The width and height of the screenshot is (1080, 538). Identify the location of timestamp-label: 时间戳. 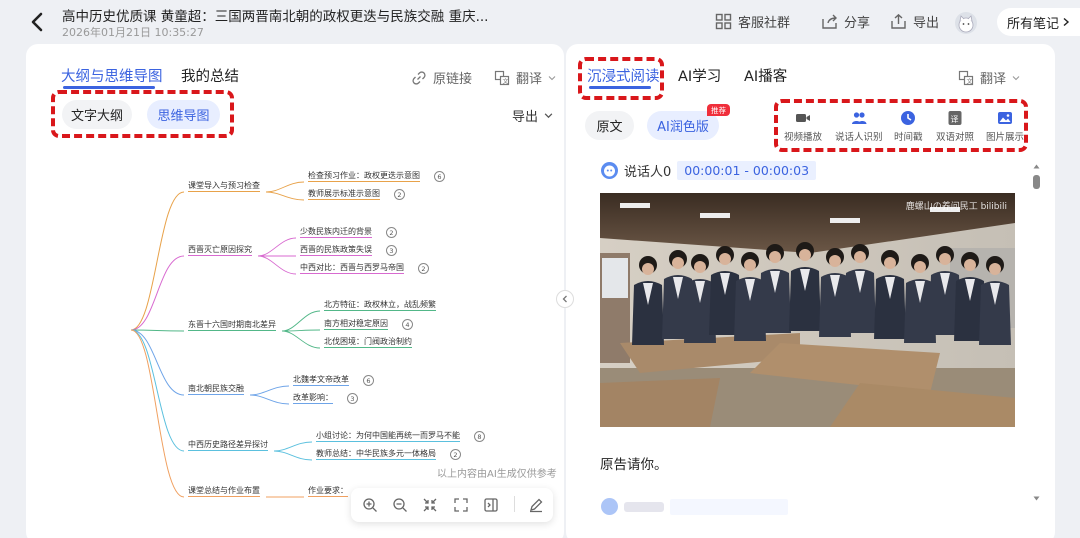
(908, 137).